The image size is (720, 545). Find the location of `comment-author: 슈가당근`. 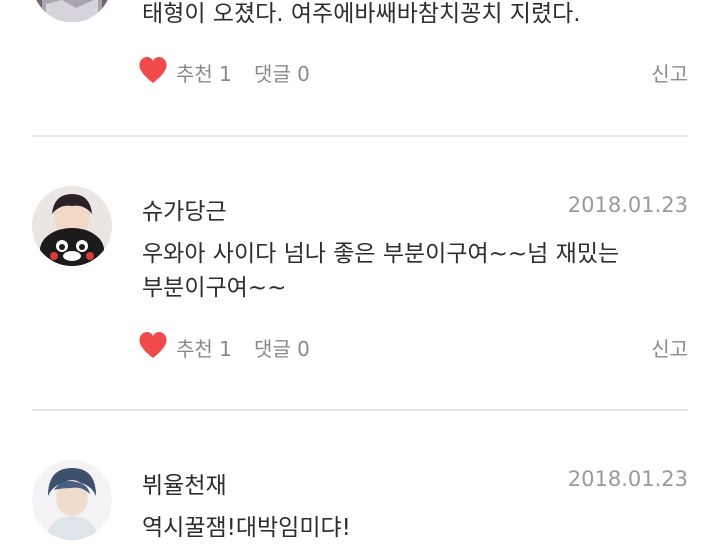

comment-author: 슈가당근 is located at coordinates (184, 209).